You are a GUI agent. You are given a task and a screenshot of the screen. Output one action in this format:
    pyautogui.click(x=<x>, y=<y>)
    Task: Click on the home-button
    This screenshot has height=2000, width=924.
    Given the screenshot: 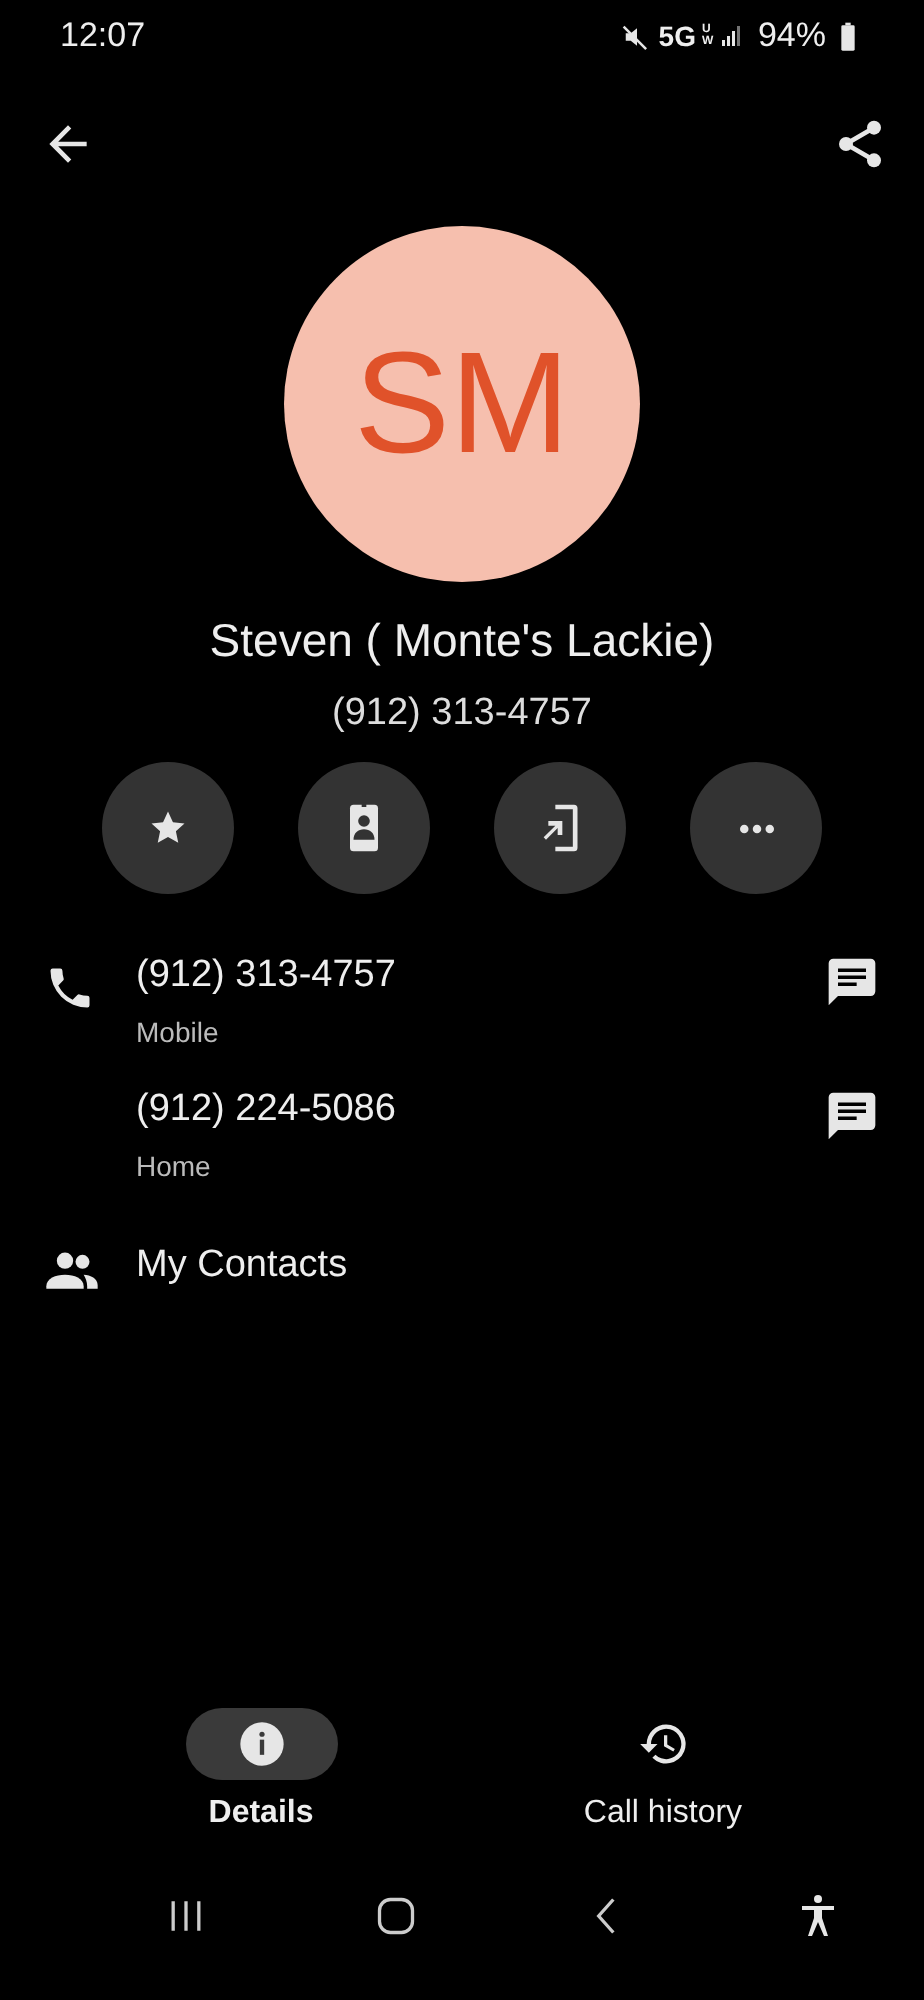 What is the action you would take?
    pyautogui.click(x=395, y=1916)
    